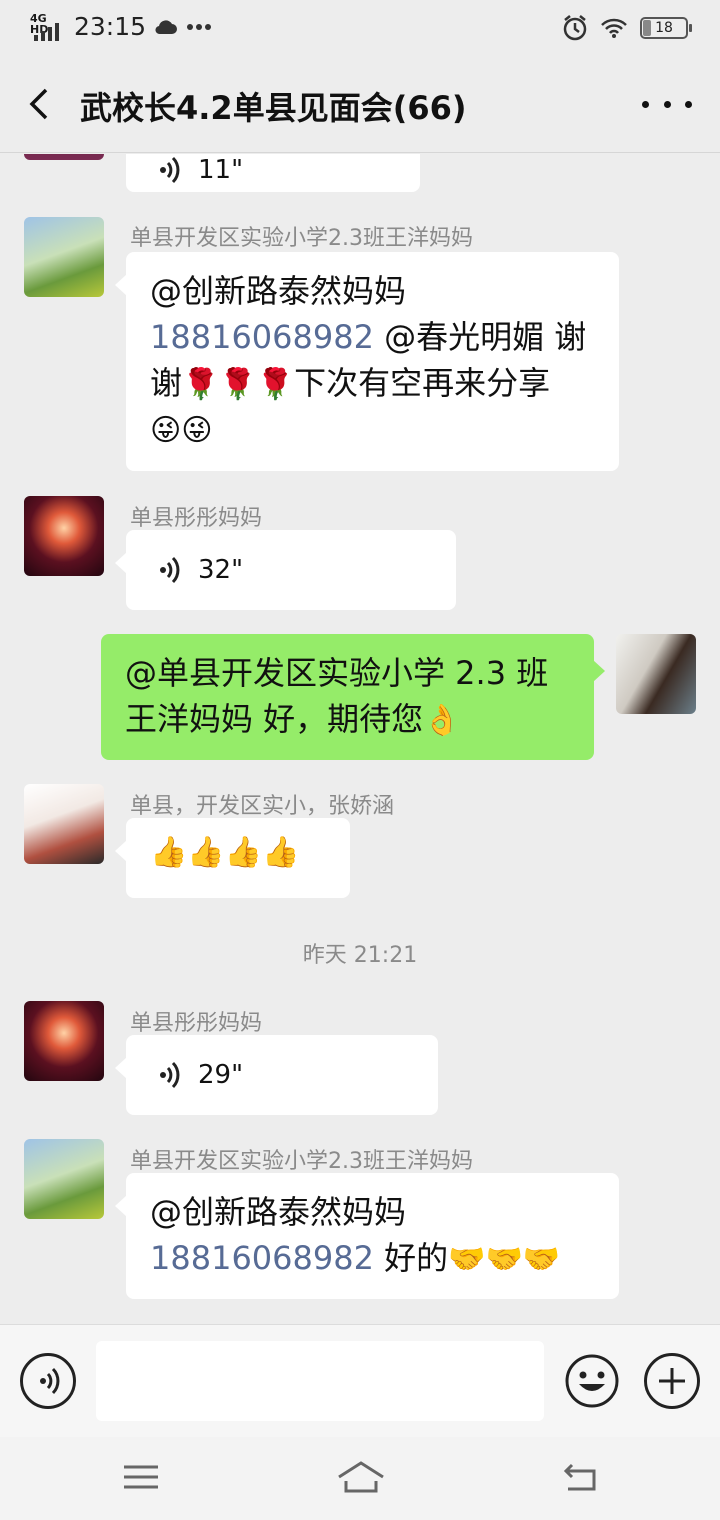  I want to click on voice-input-icon, so click(48, 1381).